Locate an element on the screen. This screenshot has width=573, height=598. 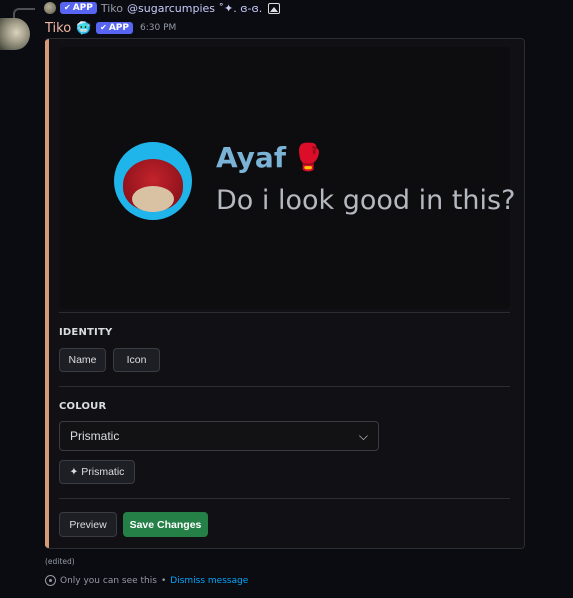
app-badge-label: APP is located at coordinates (118, 28).